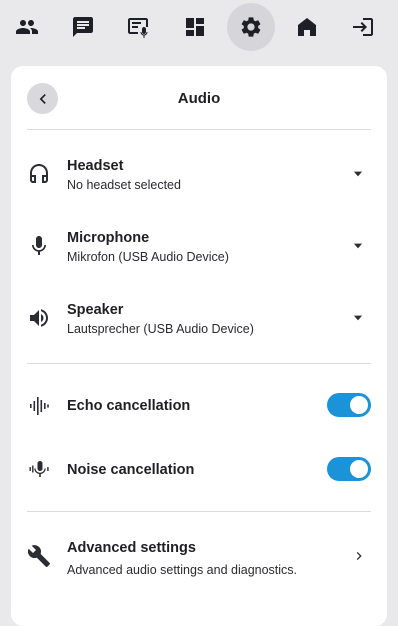  What do you see at coordinates (182, 570) in the screenshot?
I see `advanced-settings-description: Advanced audio settings and diagnostics.` at bounding box center [182, 570].